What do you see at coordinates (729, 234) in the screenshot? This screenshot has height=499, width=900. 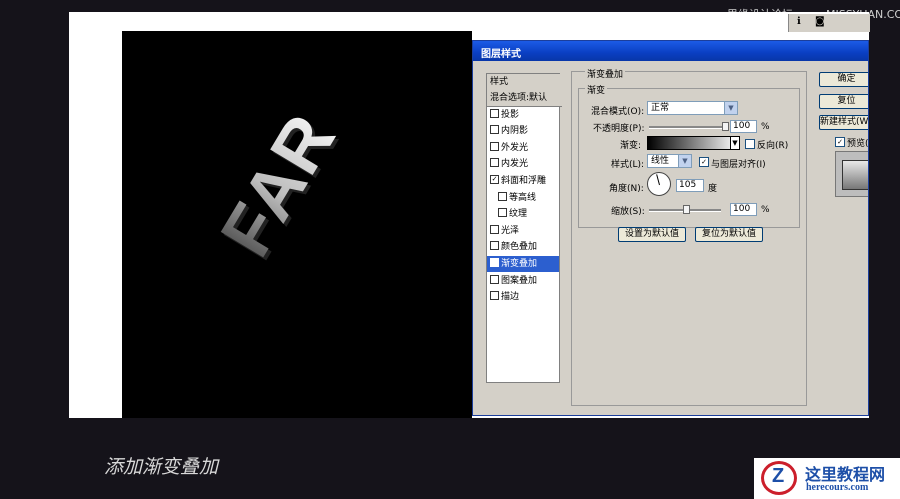 I see `reset-default-button: 复位为默认值` at bounding box center [729, 234].